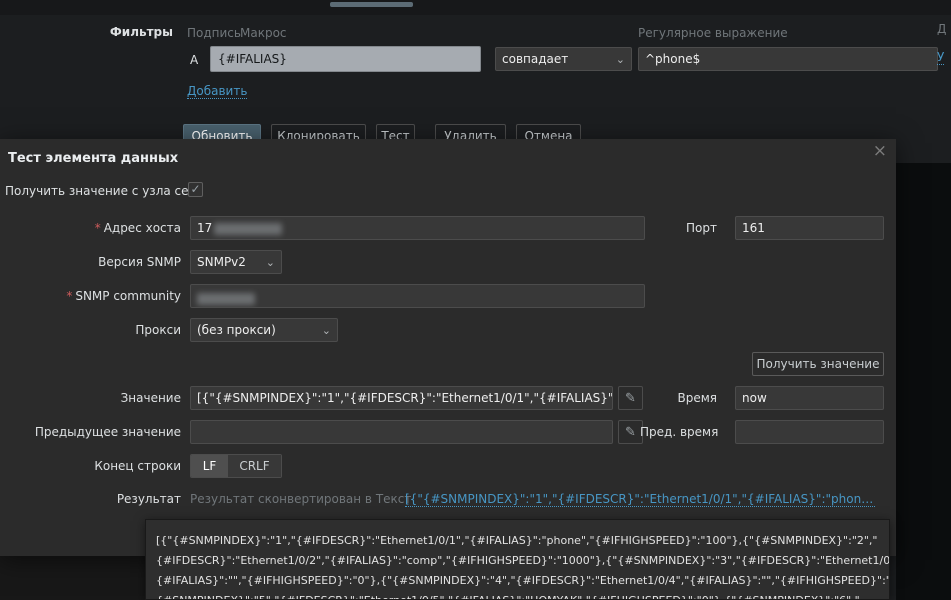 This screenshot has width=951, height=600. Describe the element at coordinates (214, 33) in the screenshot. I see `column-header-label: Подпись` at that location.